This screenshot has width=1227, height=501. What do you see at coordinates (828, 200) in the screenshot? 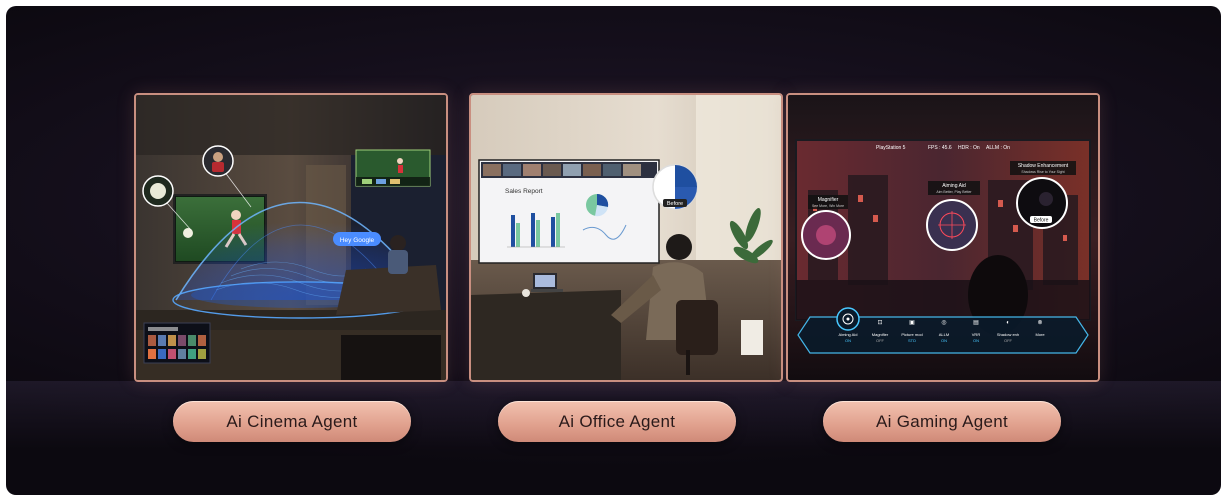
I see `magnifier-callout-title: Magnifier` at bounding box center [828, 200].